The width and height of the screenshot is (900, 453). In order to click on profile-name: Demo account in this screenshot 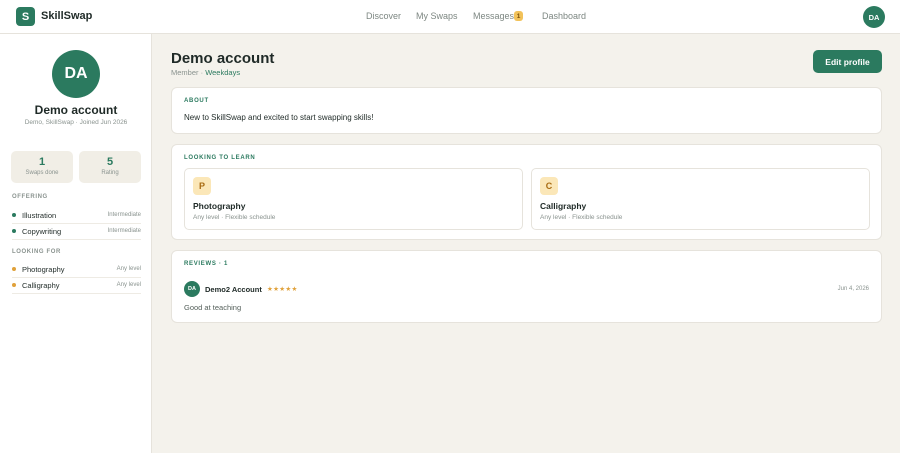, I will do `click(76, 110)`.